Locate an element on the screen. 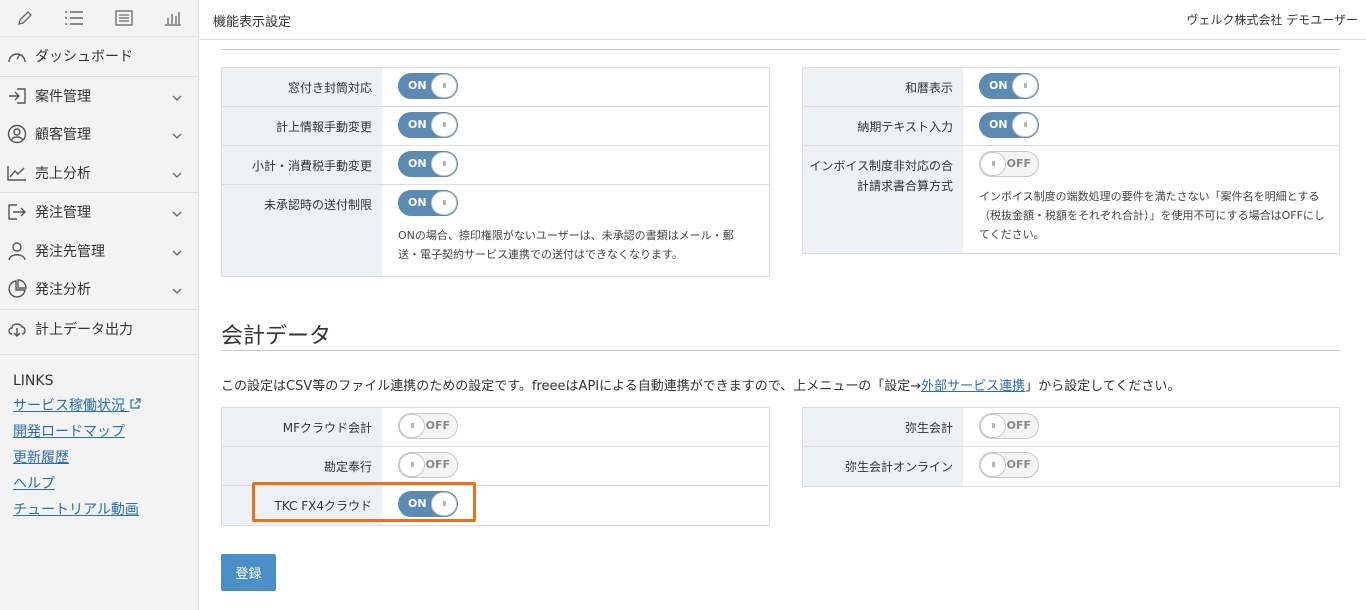  sidebar-item-suppliers: 発注先管理 is located at coordinates (99, 251).